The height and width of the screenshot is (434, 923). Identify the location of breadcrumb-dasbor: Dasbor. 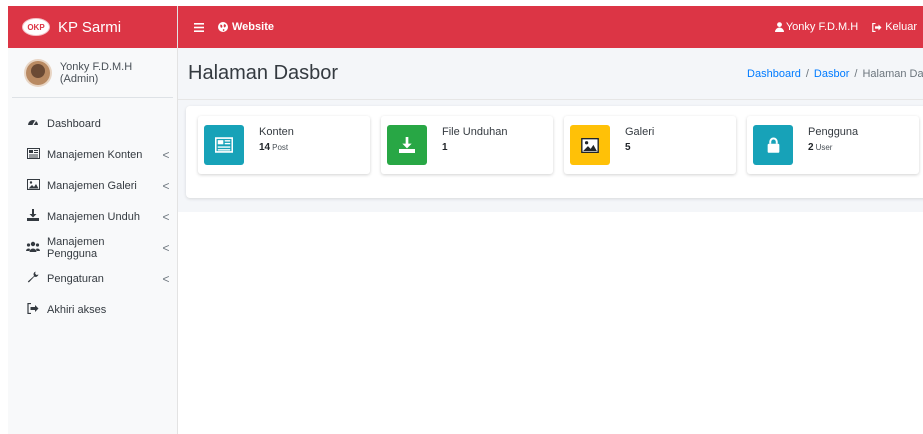
(831, 74).